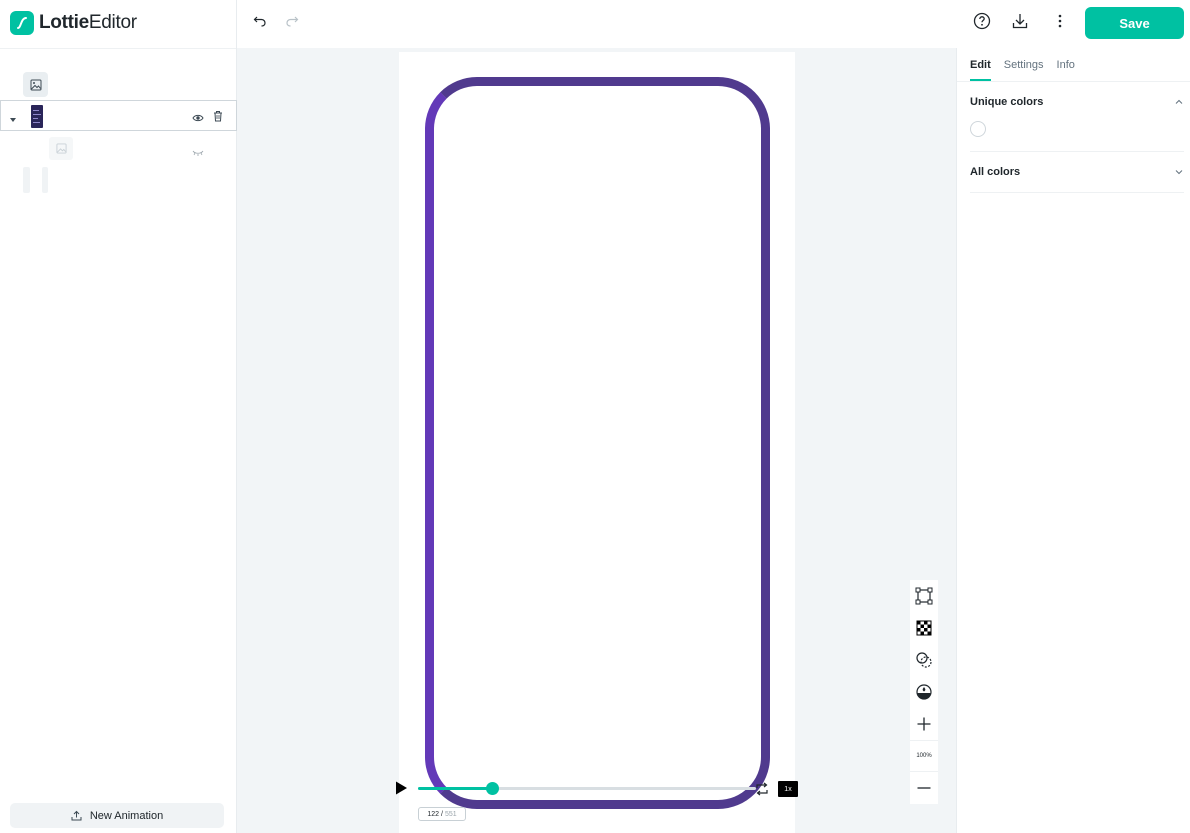  What do you see at coordinates (924, 628) in the screenshot?
I see `checkerboard-icon` at bounding box center [924, 628].